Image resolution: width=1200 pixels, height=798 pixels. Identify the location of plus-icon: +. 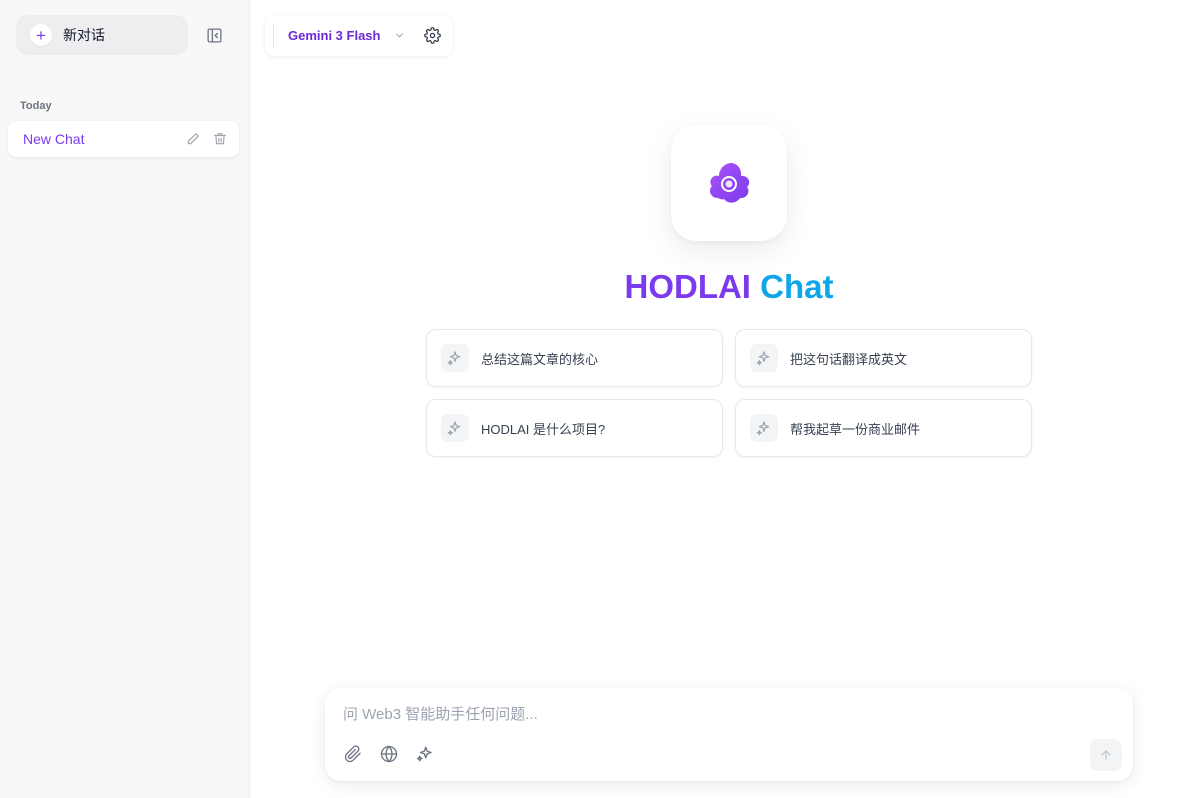
(41, 35).